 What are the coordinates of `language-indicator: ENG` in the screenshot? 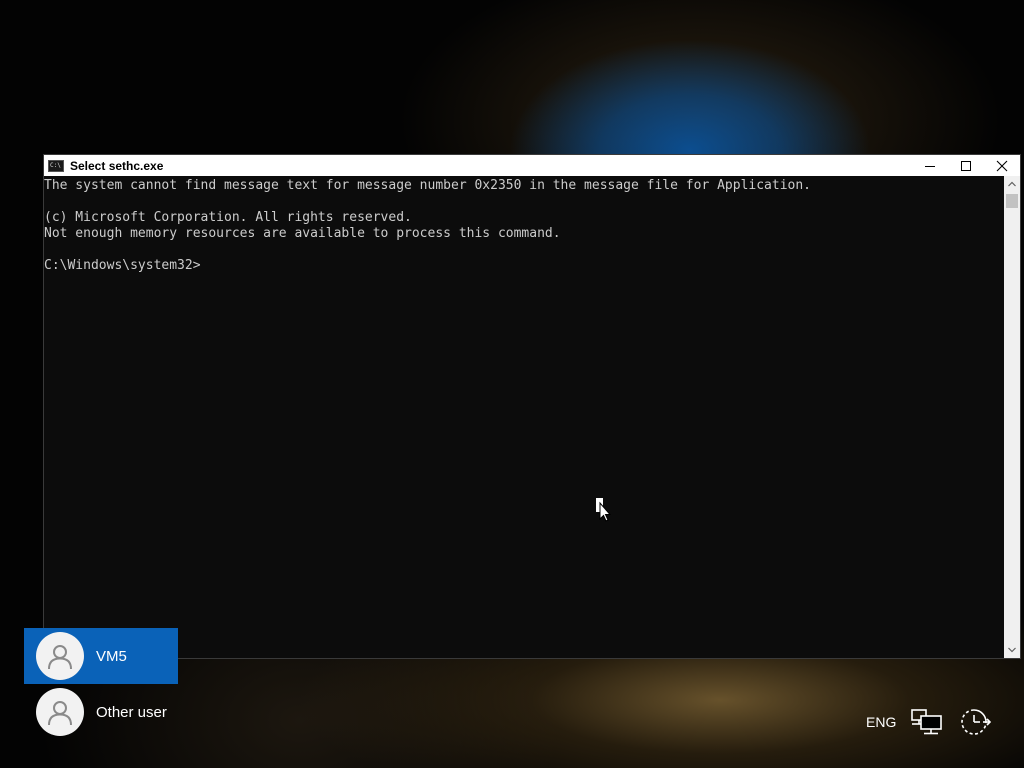 It's located at (881, 722).